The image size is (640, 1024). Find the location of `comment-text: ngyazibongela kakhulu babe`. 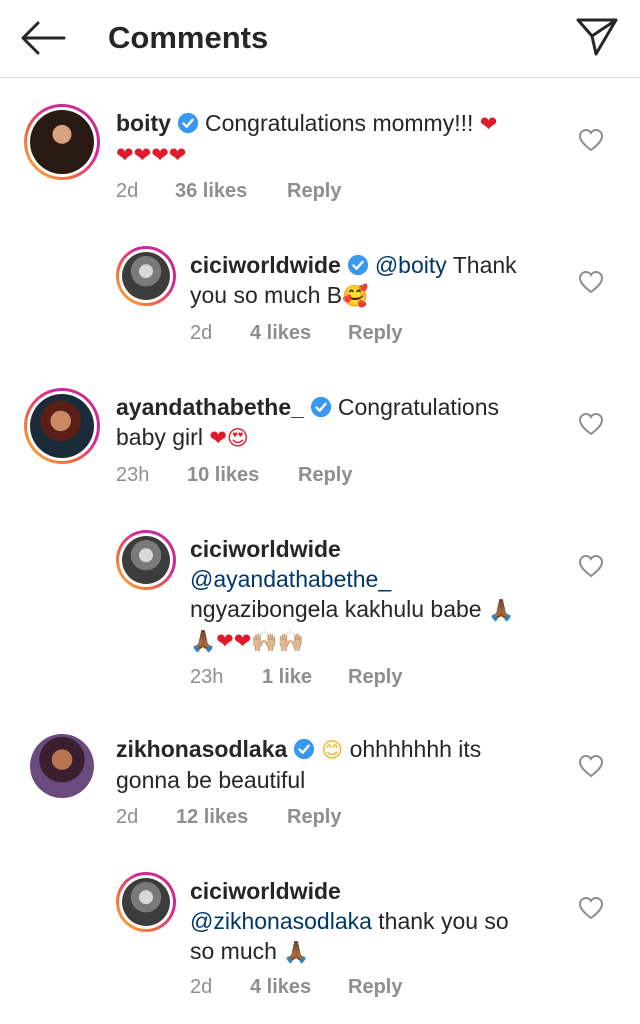

comment-text: ngyazibongela kakhulu babe is located at coordinates (336, 609).